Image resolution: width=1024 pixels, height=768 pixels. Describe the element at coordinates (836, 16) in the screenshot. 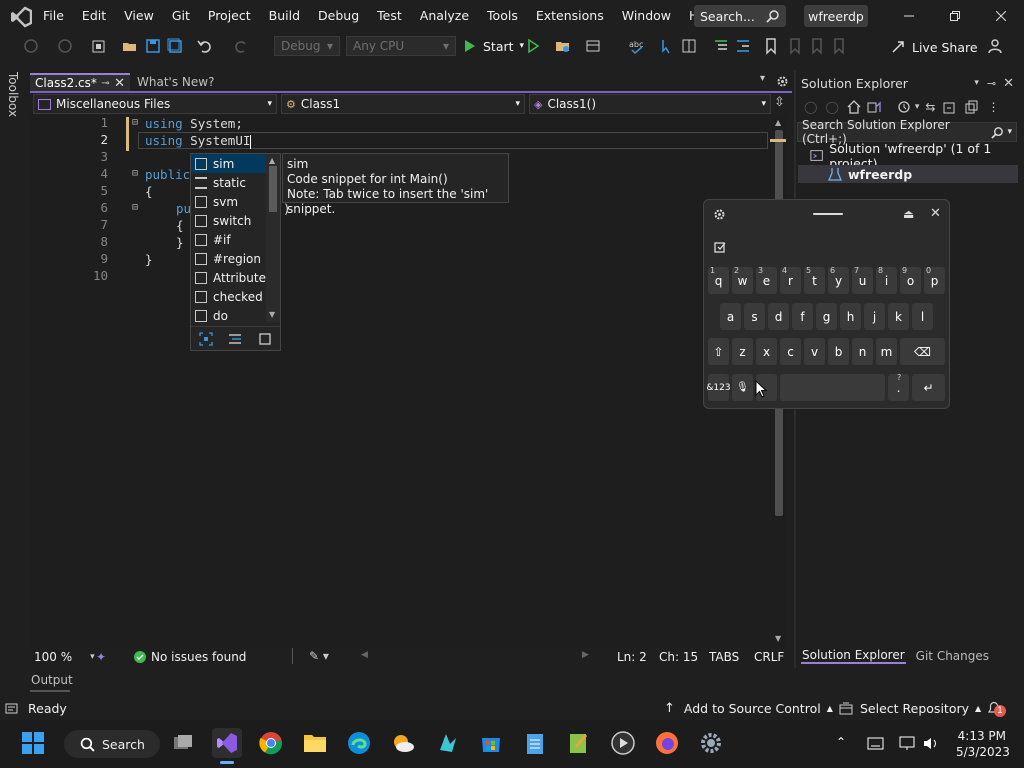

I see `solution-name-badge: wfreerdp` at that location.